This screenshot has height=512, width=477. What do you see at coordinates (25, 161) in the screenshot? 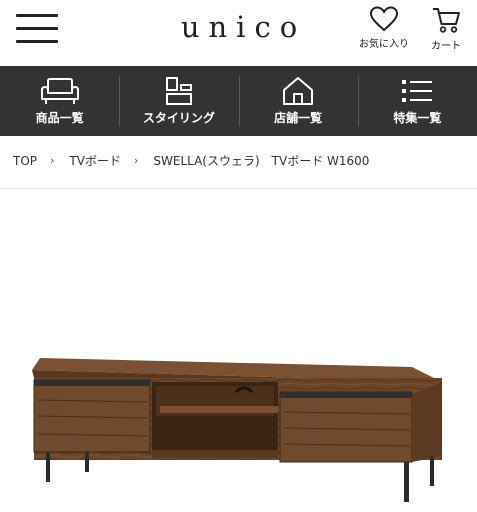
I see `breadcrumb-top: TOP` at bounding box center [25, 161].